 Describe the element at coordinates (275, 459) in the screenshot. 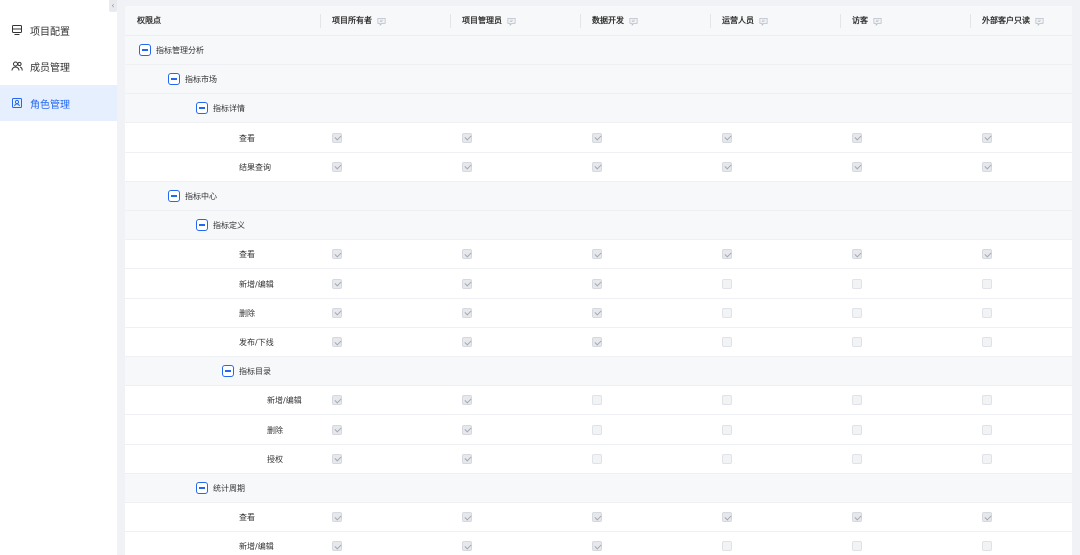

I see `permission-label: 授权` at that location.